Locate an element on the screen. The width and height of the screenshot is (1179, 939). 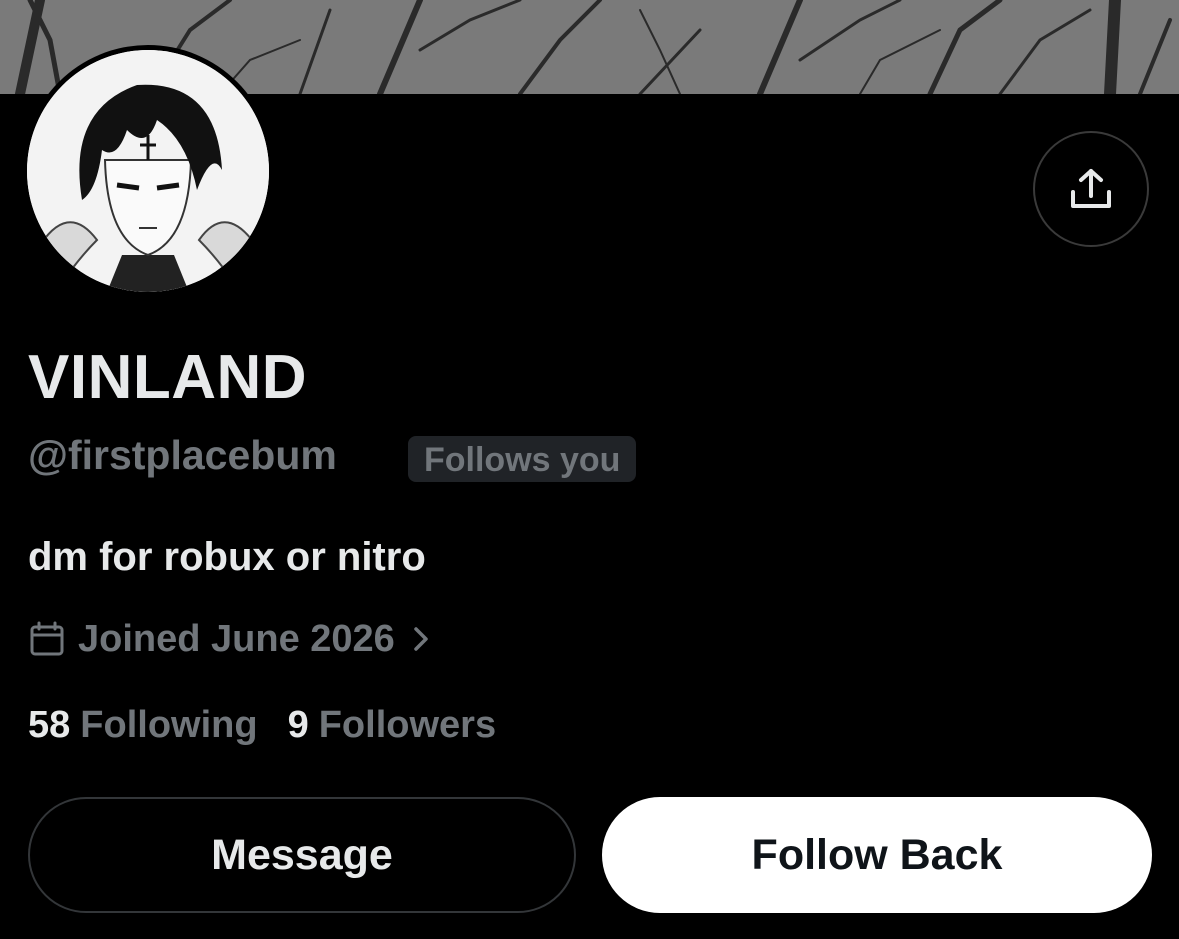
message-button: Message is located at coordinates (302, 855).